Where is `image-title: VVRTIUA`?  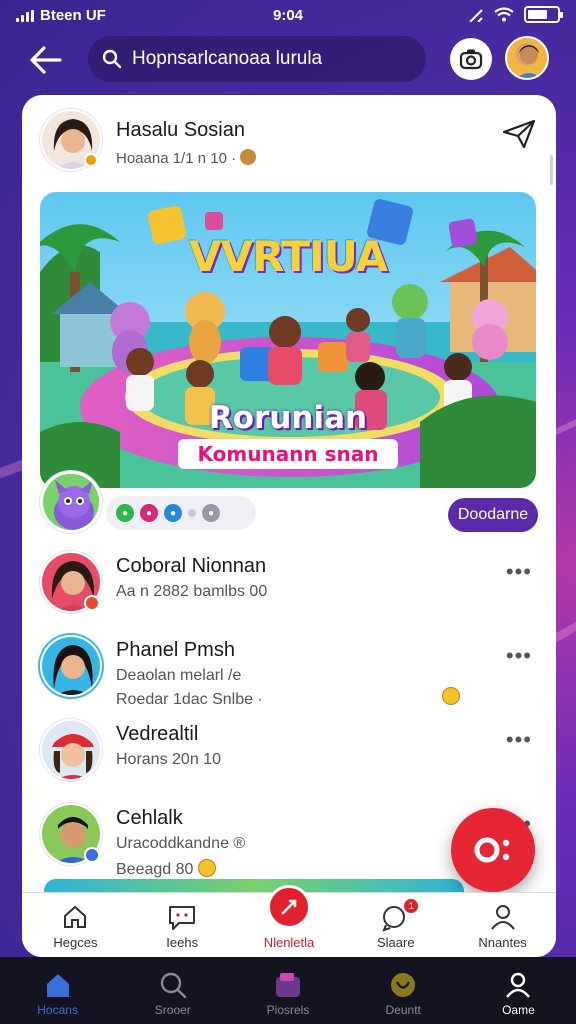
image-title: VVRTIUA is located at coordinates (288, 256).